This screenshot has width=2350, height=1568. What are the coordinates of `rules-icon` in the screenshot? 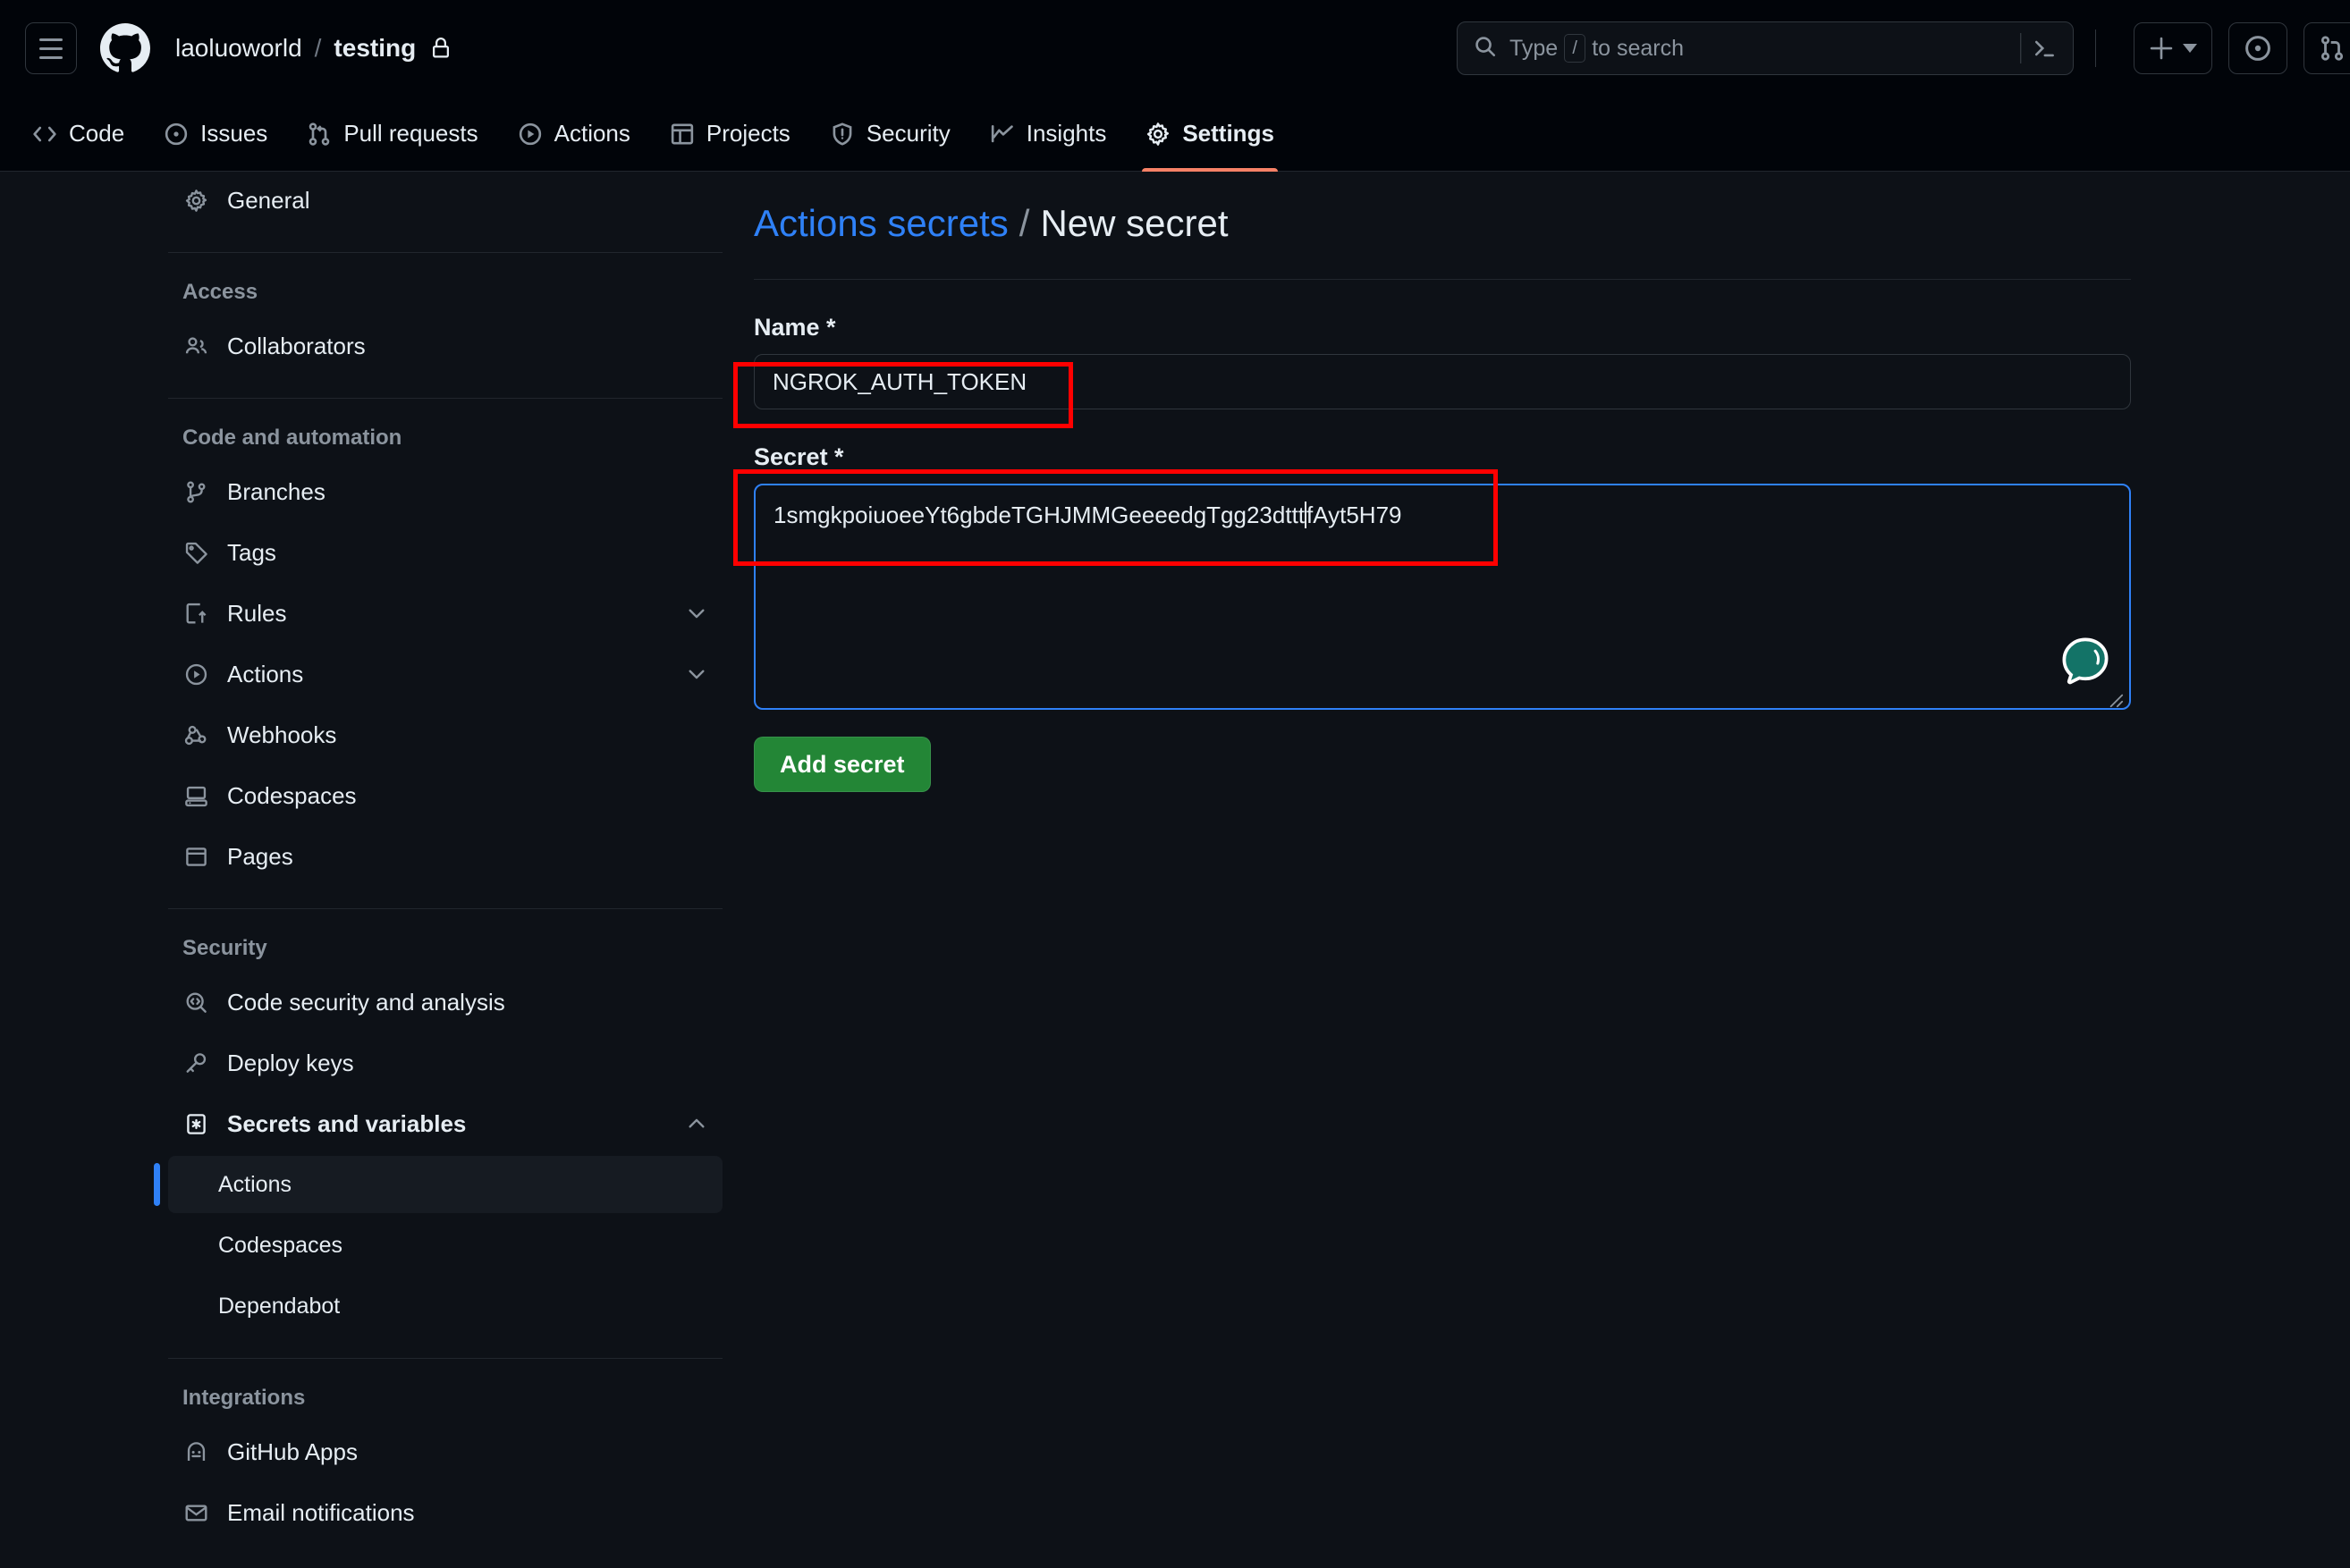 It's located at (195, 614).